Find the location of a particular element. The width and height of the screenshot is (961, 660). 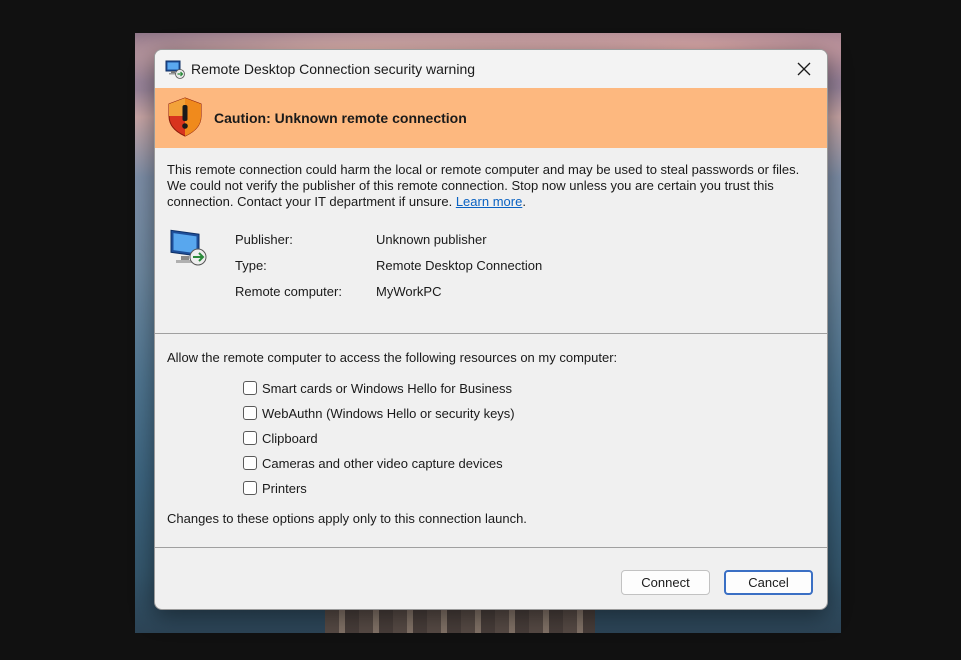

checkbox-cameras: Cameras and other video capture devices is located at coordinates (373, 463).